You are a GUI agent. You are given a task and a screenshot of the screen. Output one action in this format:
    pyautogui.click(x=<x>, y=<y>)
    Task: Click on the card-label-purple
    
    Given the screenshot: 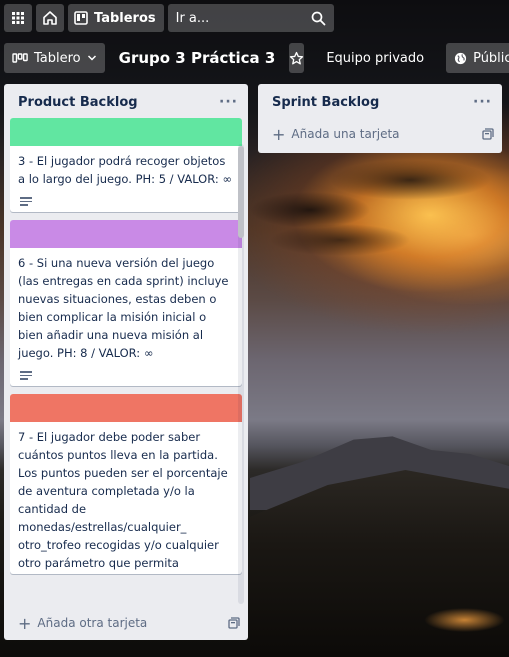 What is the action you would take?
    pyautogui.click(x=126, y=234)
    